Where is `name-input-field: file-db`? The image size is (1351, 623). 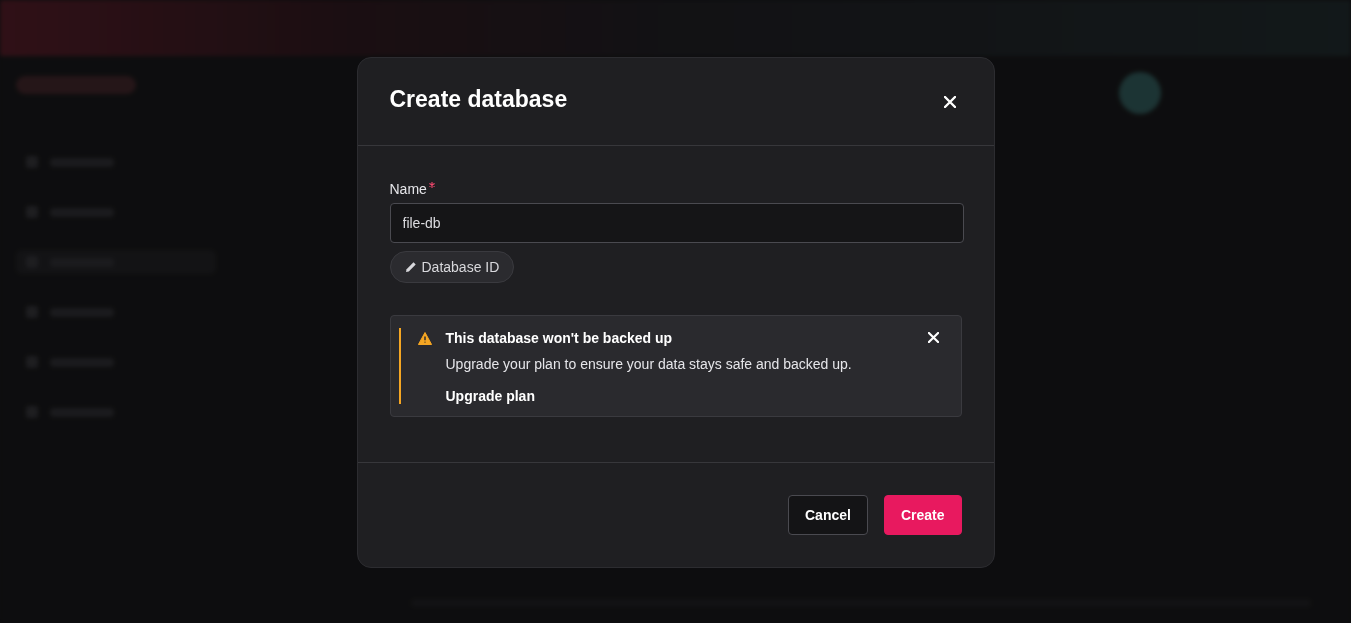 name-input-field: file-db is located at coordinates (676, 223).